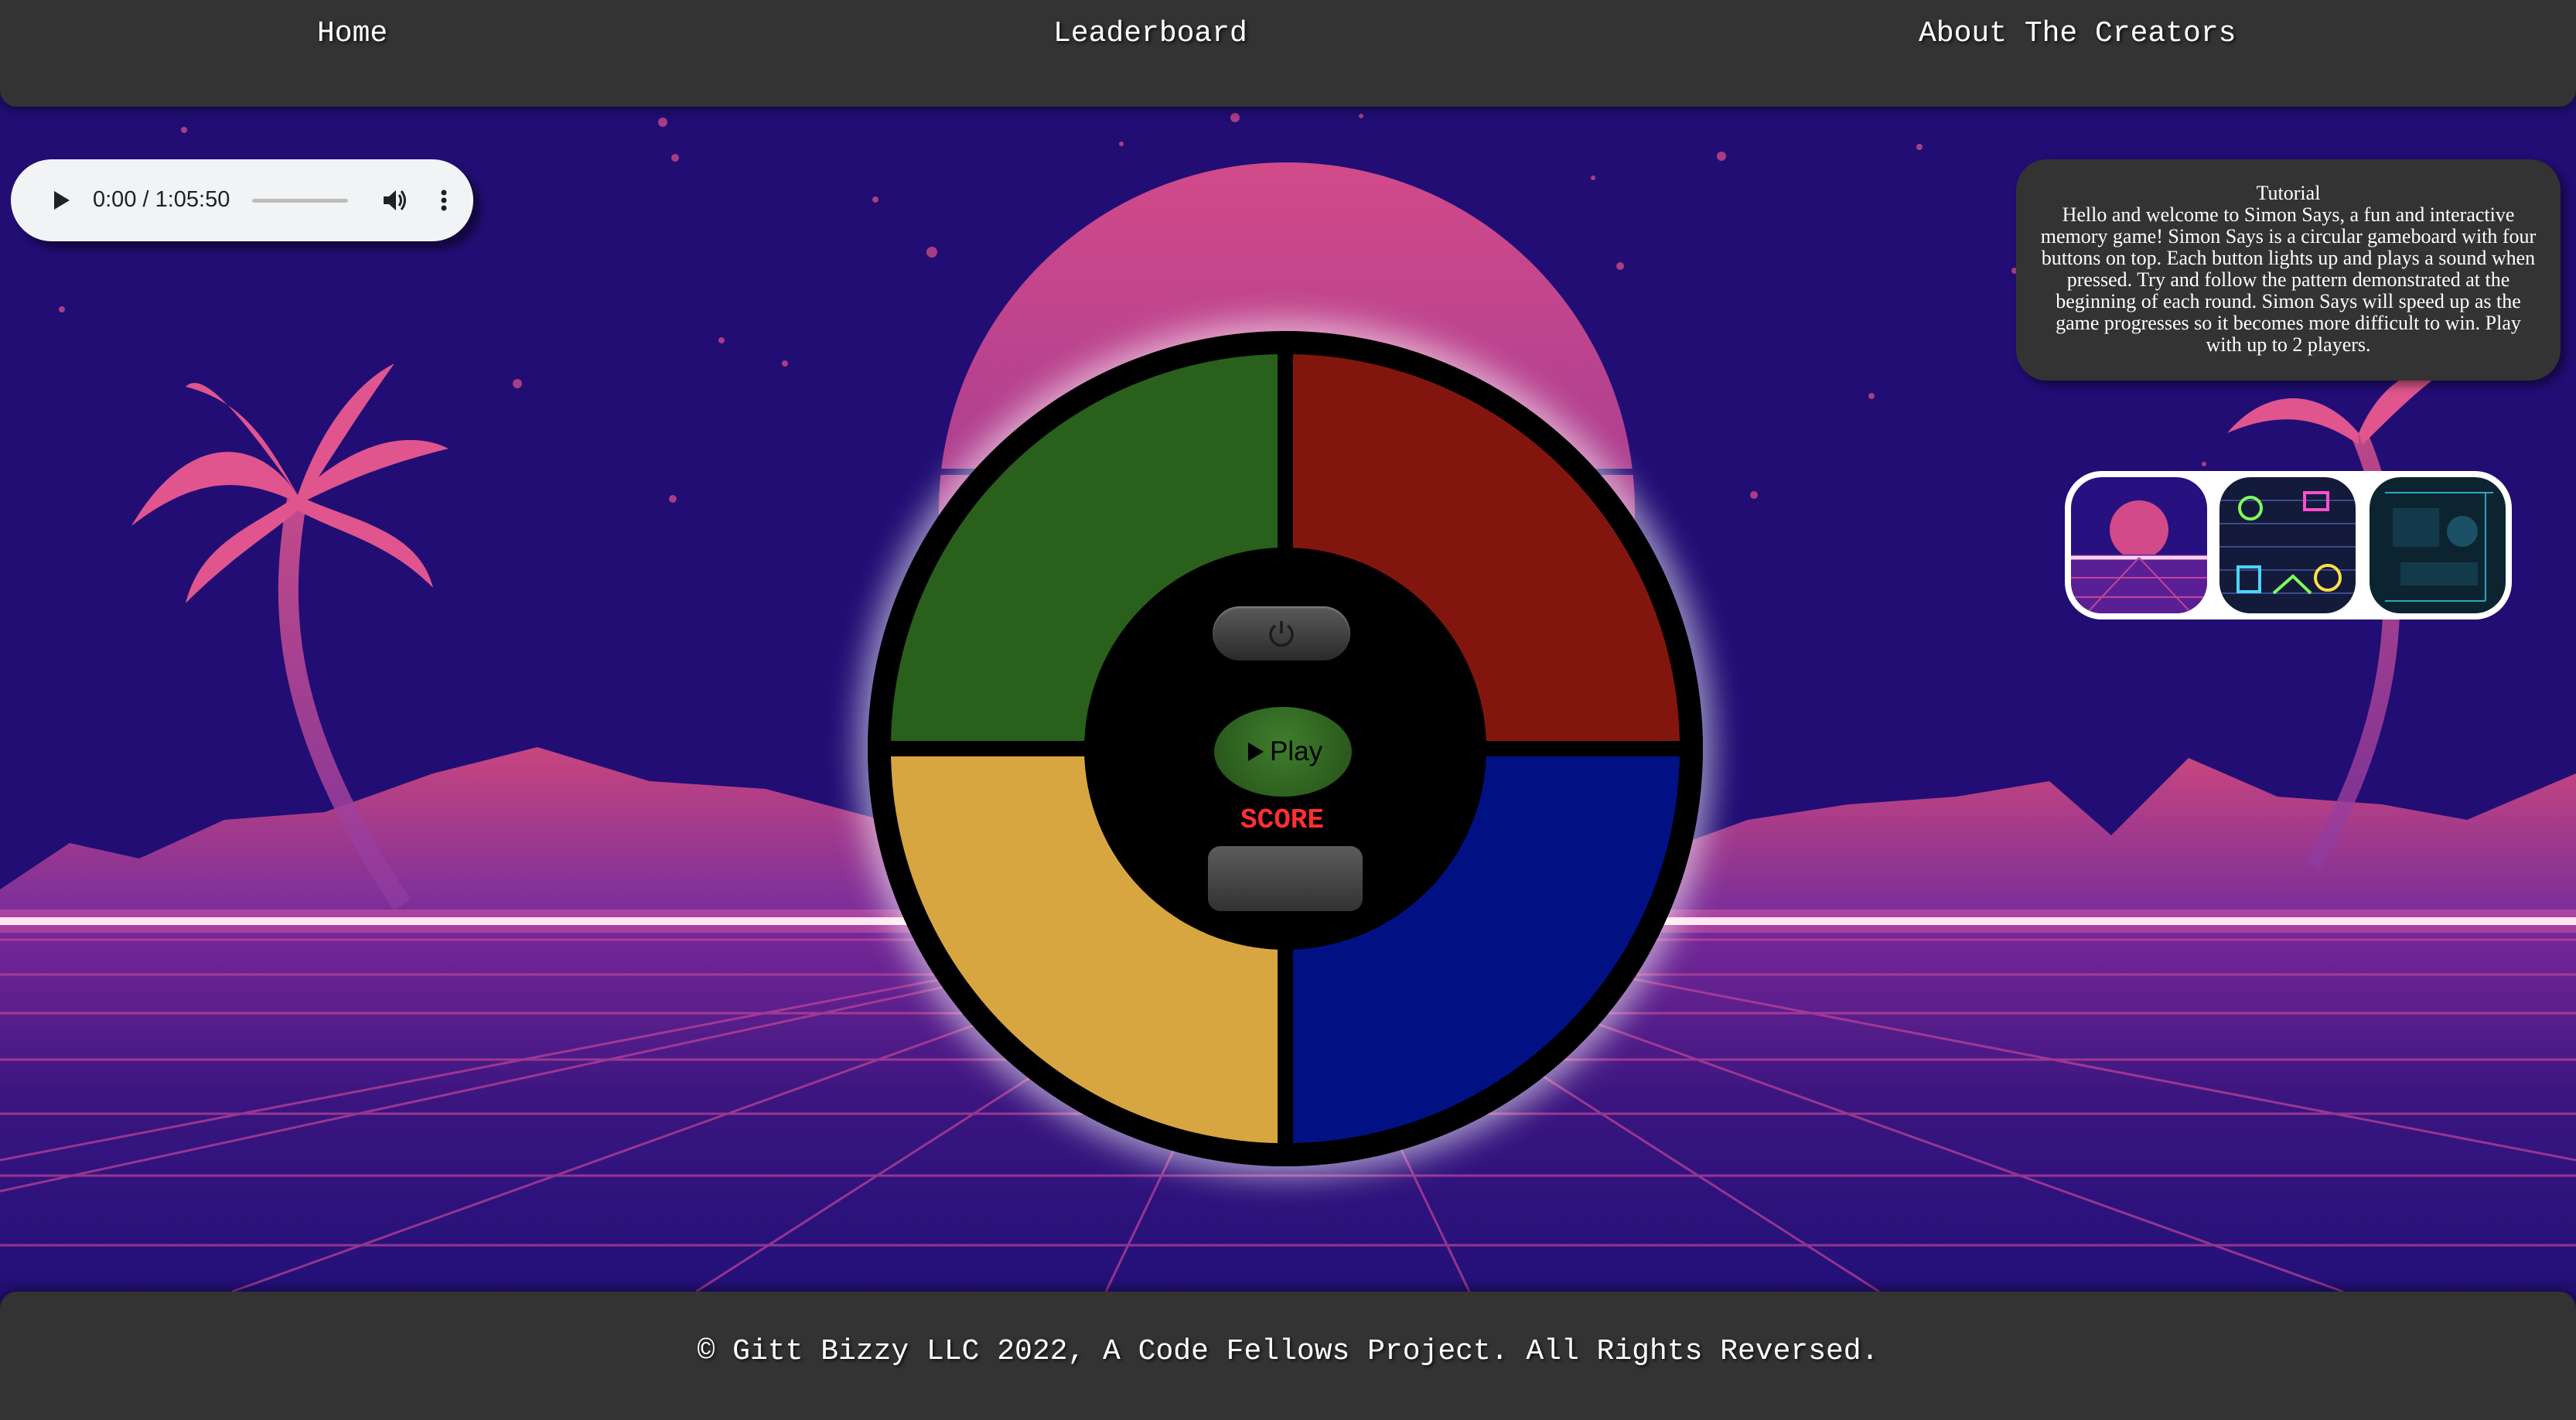  I want to click on neon-doodle-thumbnail-icon, so click(2287, 545).